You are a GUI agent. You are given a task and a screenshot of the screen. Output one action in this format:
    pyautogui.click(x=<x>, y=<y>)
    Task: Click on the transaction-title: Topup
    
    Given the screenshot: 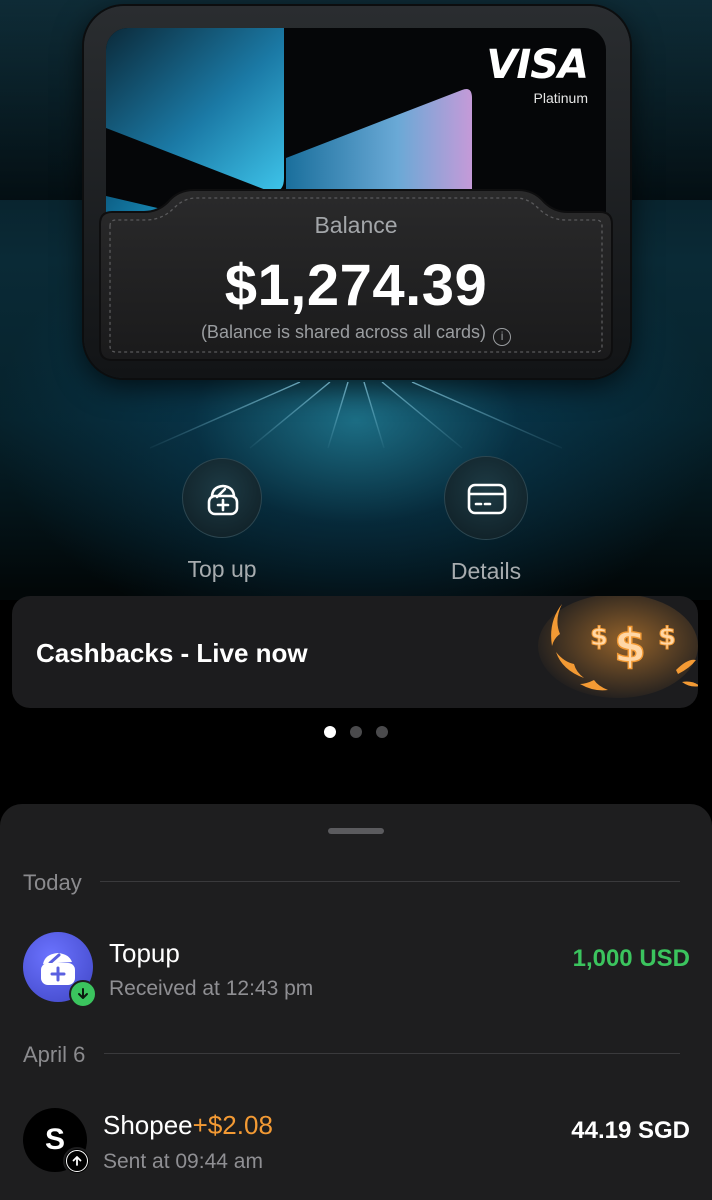 What is the action you would take?
    pyautogui.click(x=144, y=953)
    